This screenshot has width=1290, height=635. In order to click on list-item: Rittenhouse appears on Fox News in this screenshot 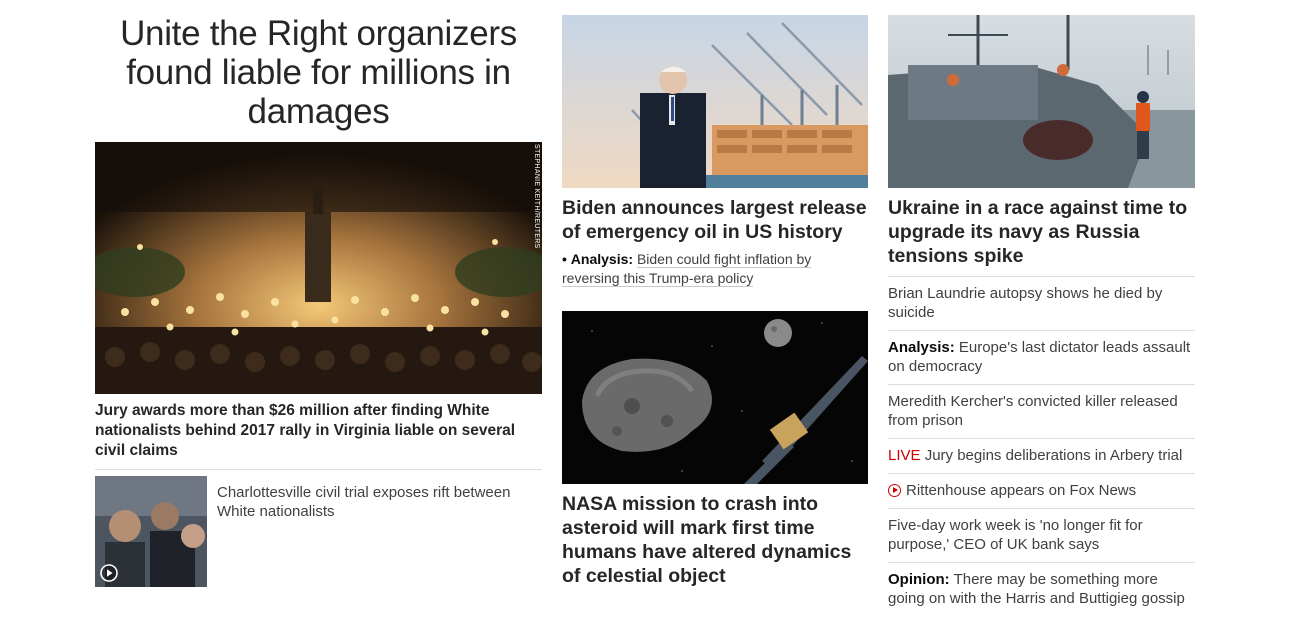, I will do `click(1041, 490)`.